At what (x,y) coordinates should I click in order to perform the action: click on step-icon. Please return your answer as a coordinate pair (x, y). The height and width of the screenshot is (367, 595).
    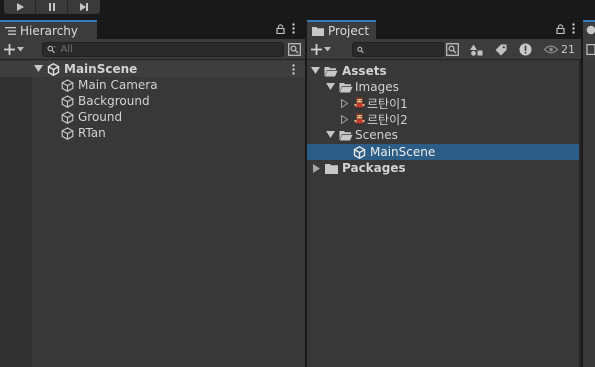
    Looking at the image, I should click on (84, 7).